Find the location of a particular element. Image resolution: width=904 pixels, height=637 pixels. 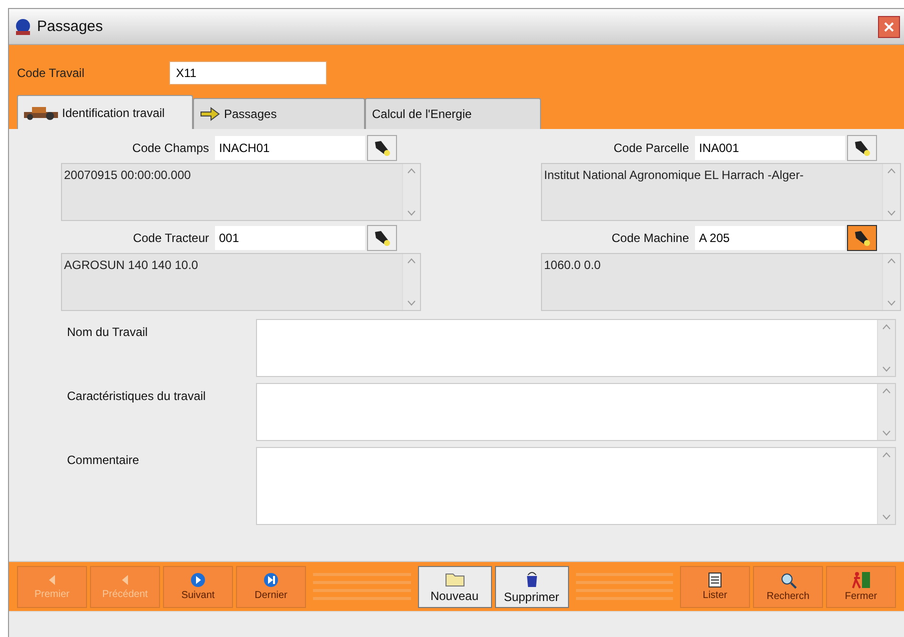

input-field: INACH01 is located at coordinates (290, 148).